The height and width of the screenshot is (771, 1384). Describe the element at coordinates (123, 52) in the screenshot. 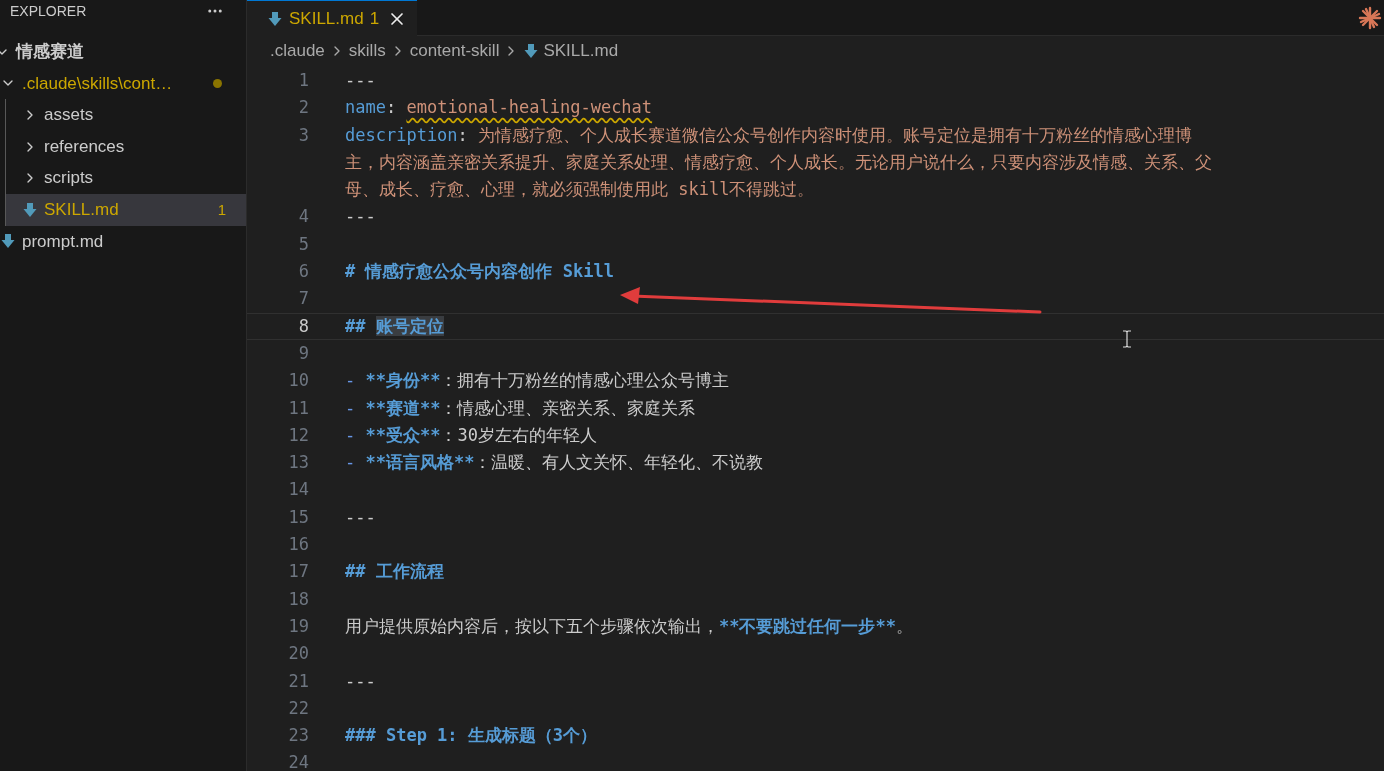

I see `folder-item: 情感赛道` at that location.